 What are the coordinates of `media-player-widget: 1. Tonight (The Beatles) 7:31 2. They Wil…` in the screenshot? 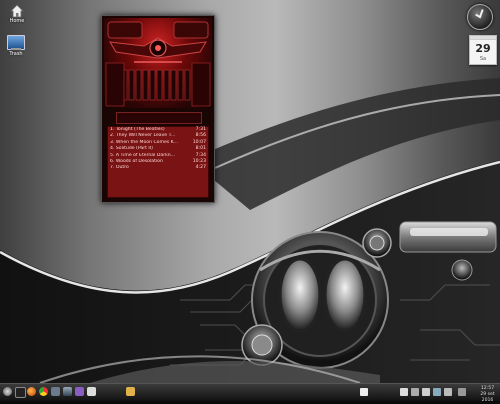 It's located at (158, 109).